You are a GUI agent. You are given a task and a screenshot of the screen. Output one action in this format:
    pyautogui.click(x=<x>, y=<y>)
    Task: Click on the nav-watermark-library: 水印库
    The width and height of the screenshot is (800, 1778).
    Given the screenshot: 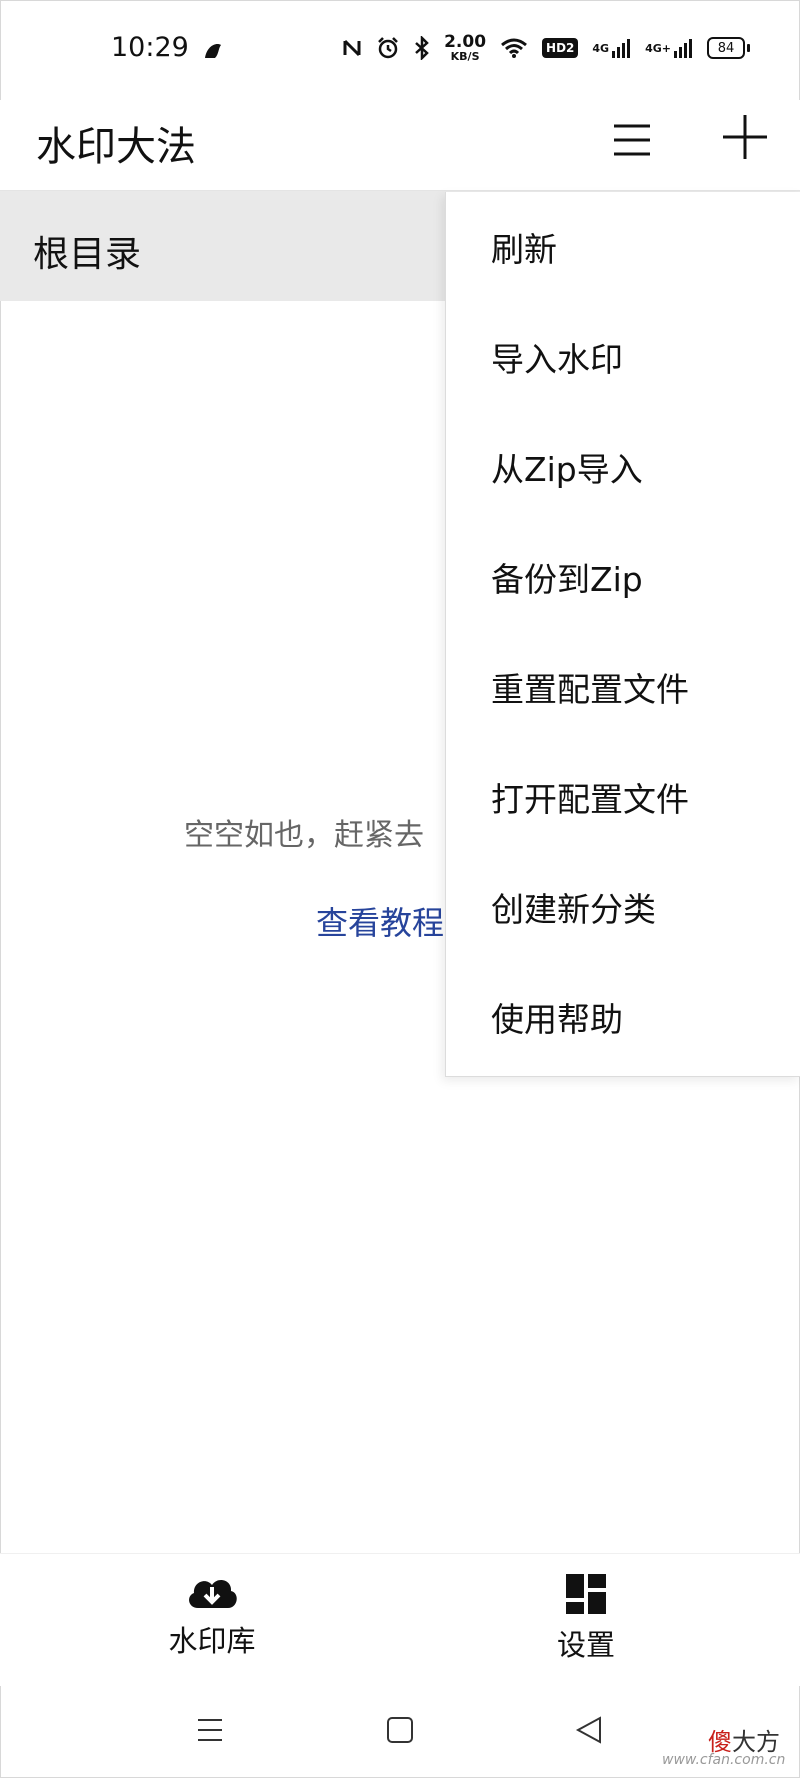 What is the action you would take?
    pyautogui.click(x=212, y=1616)
    